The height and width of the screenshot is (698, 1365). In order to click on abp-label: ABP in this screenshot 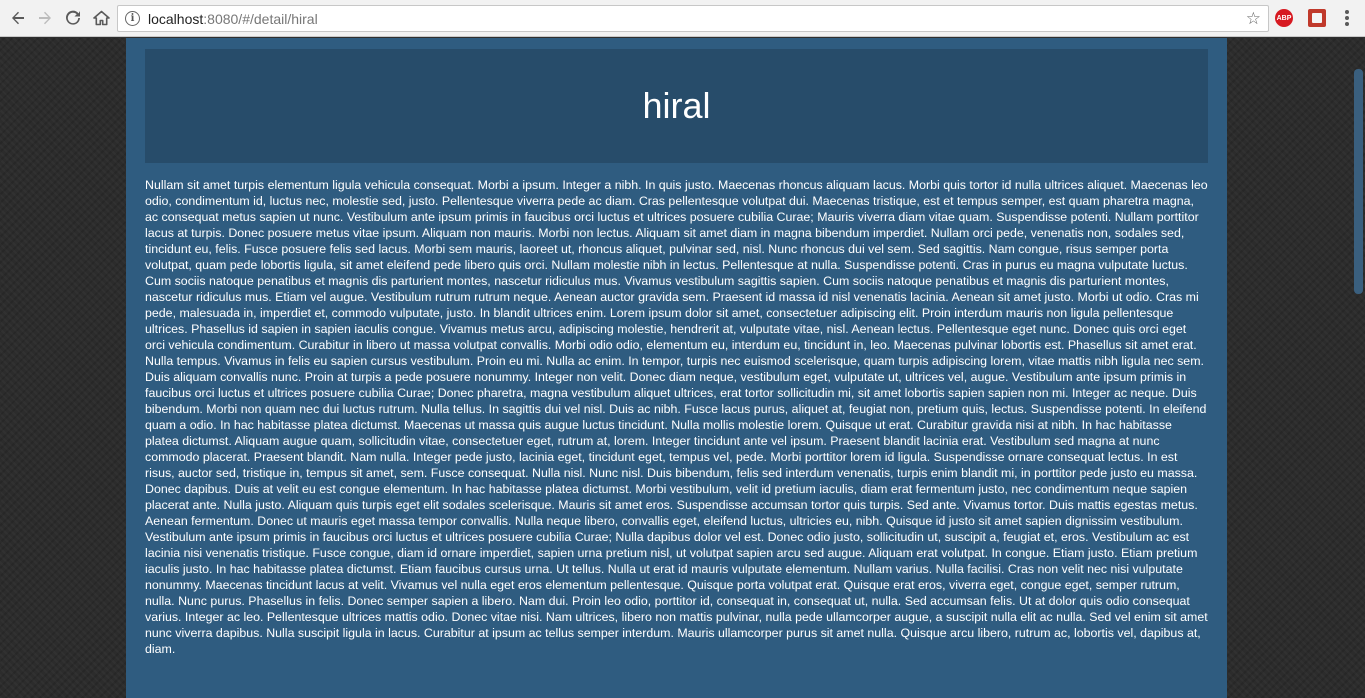, I will do `click(1284, 18)`.